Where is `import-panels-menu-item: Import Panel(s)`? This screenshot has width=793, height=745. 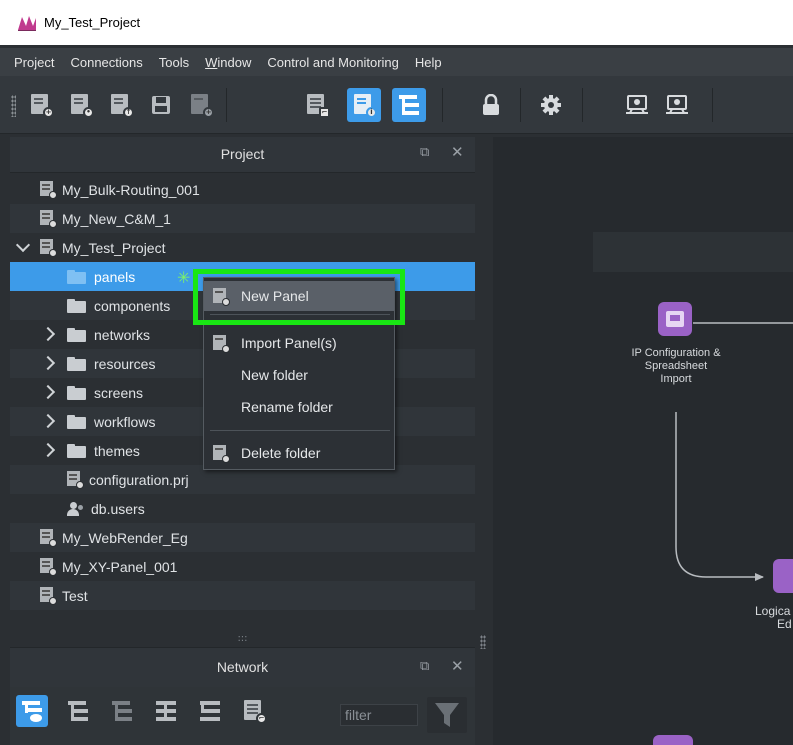 import-panels-menu-item: Import Panel(s) is located at coordinates (299, 343).